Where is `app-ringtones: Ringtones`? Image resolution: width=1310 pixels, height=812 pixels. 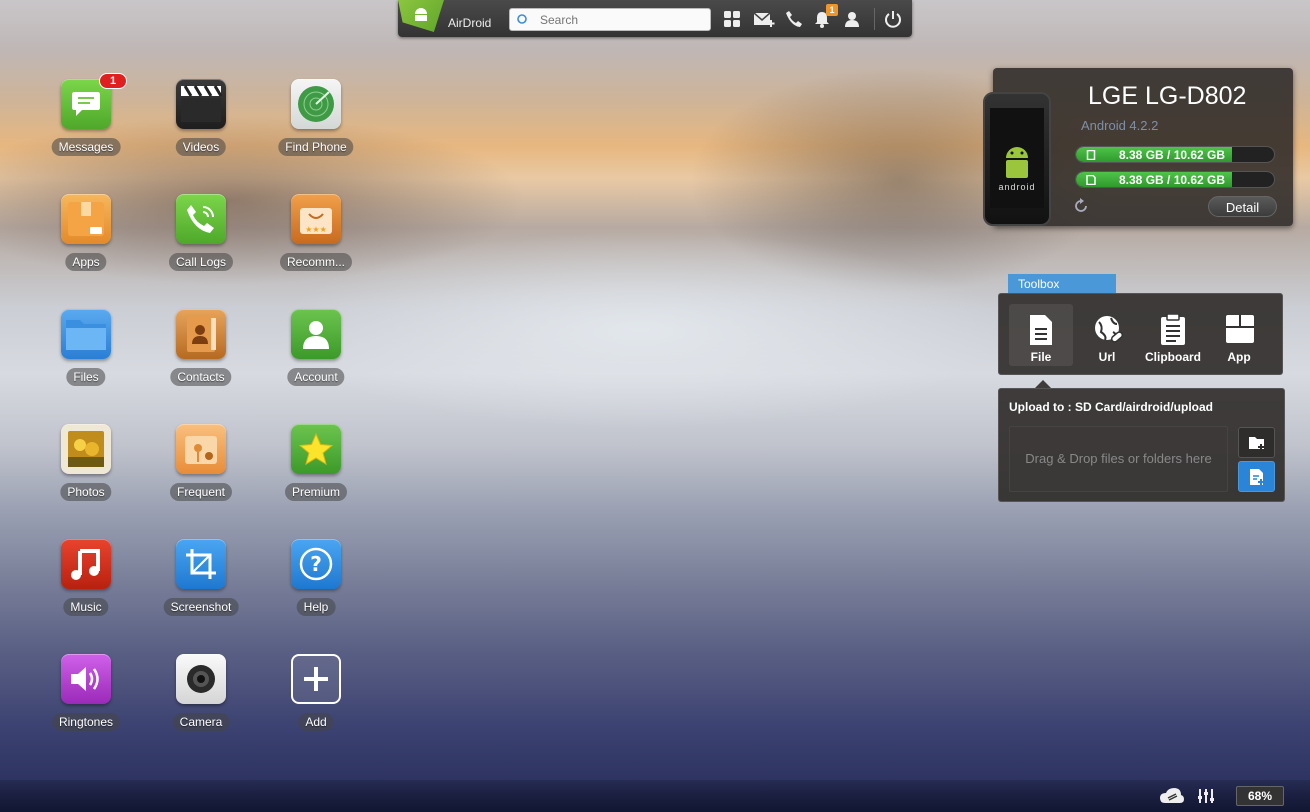 app-ringtones: Ringtones is located at coordinates (86, 699).